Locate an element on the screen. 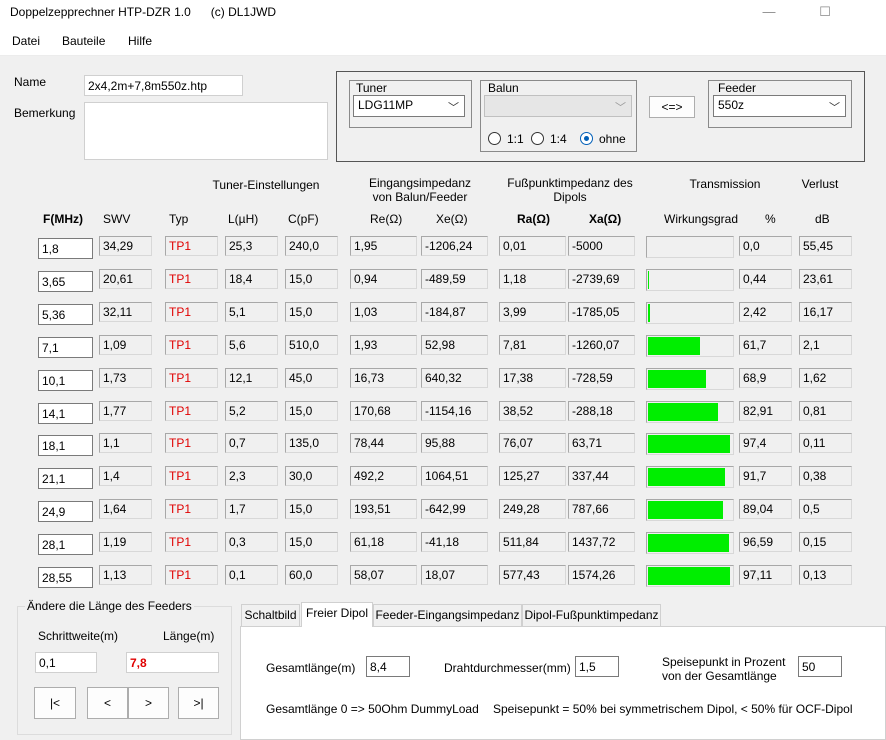 The image size is (886, 740). tab-freier-dipol: Freier Dipol is located at coordinates (337, 614).